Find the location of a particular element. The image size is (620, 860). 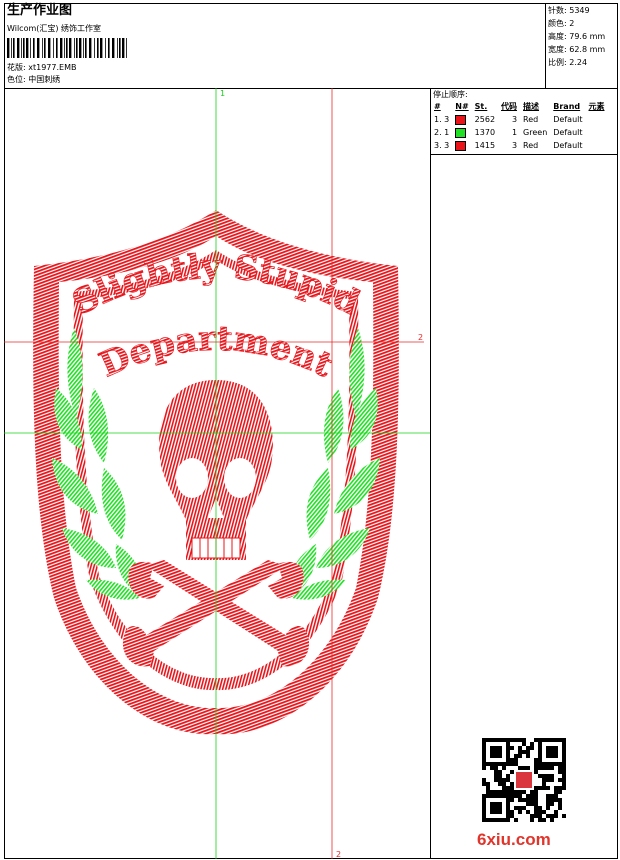

col-seq: # is located at coordinates (437, 106).